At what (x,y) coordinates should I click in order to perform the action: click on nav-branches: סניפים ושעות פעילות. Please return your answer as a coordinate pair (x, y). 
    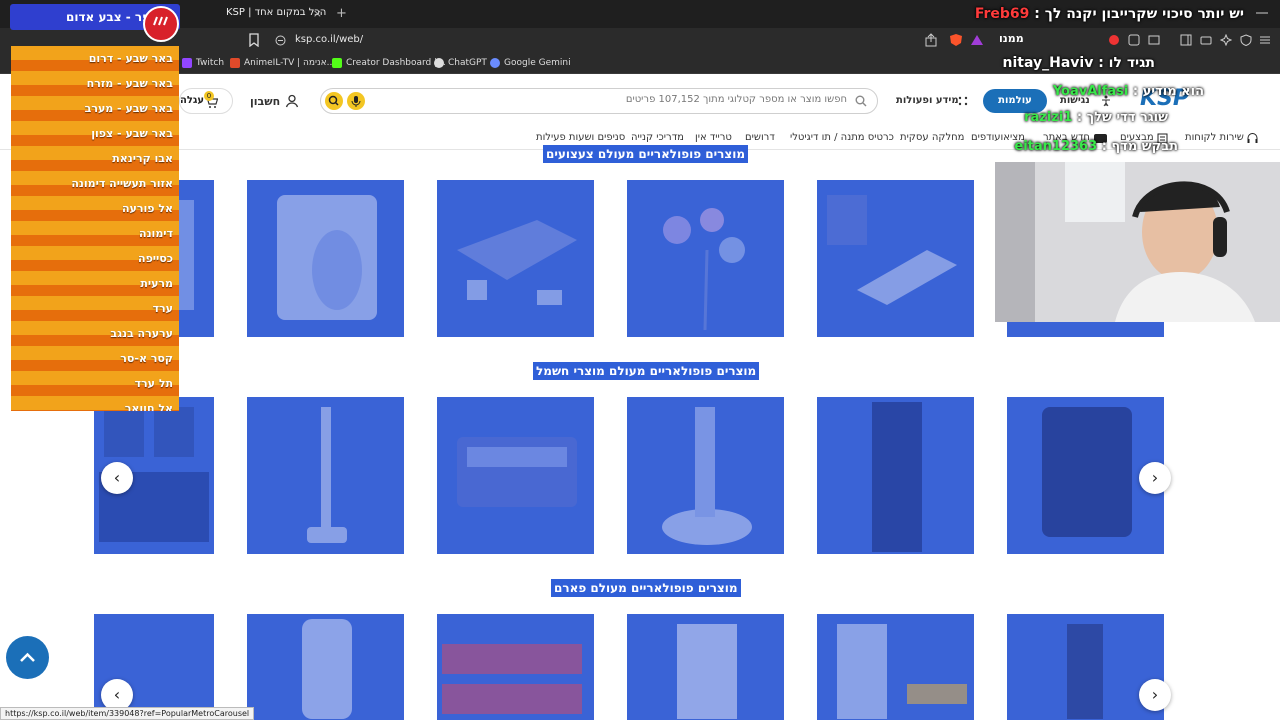
    Looking at the image, I should click on (580, 137).